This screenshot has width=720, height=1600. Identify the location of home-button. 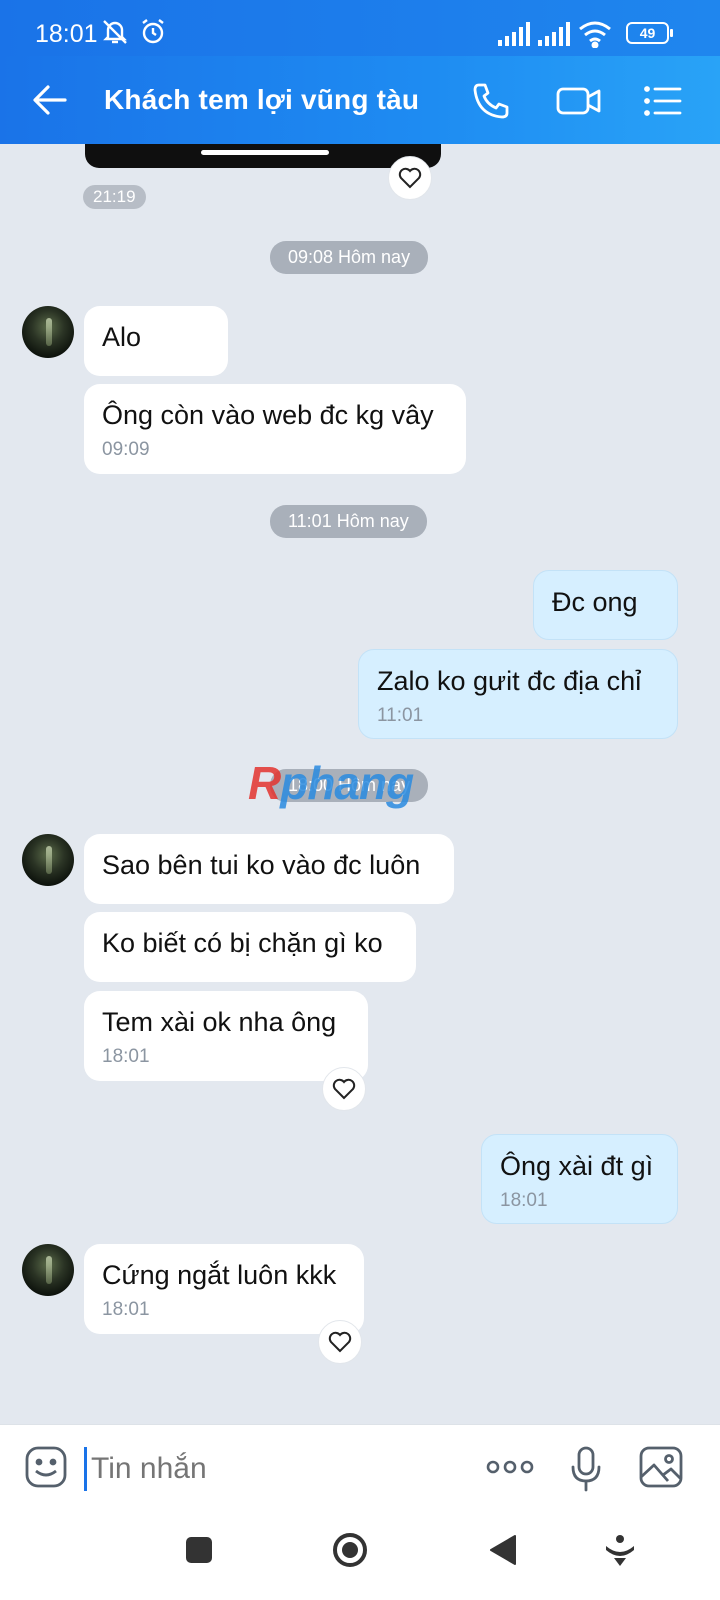
(350, 1550).